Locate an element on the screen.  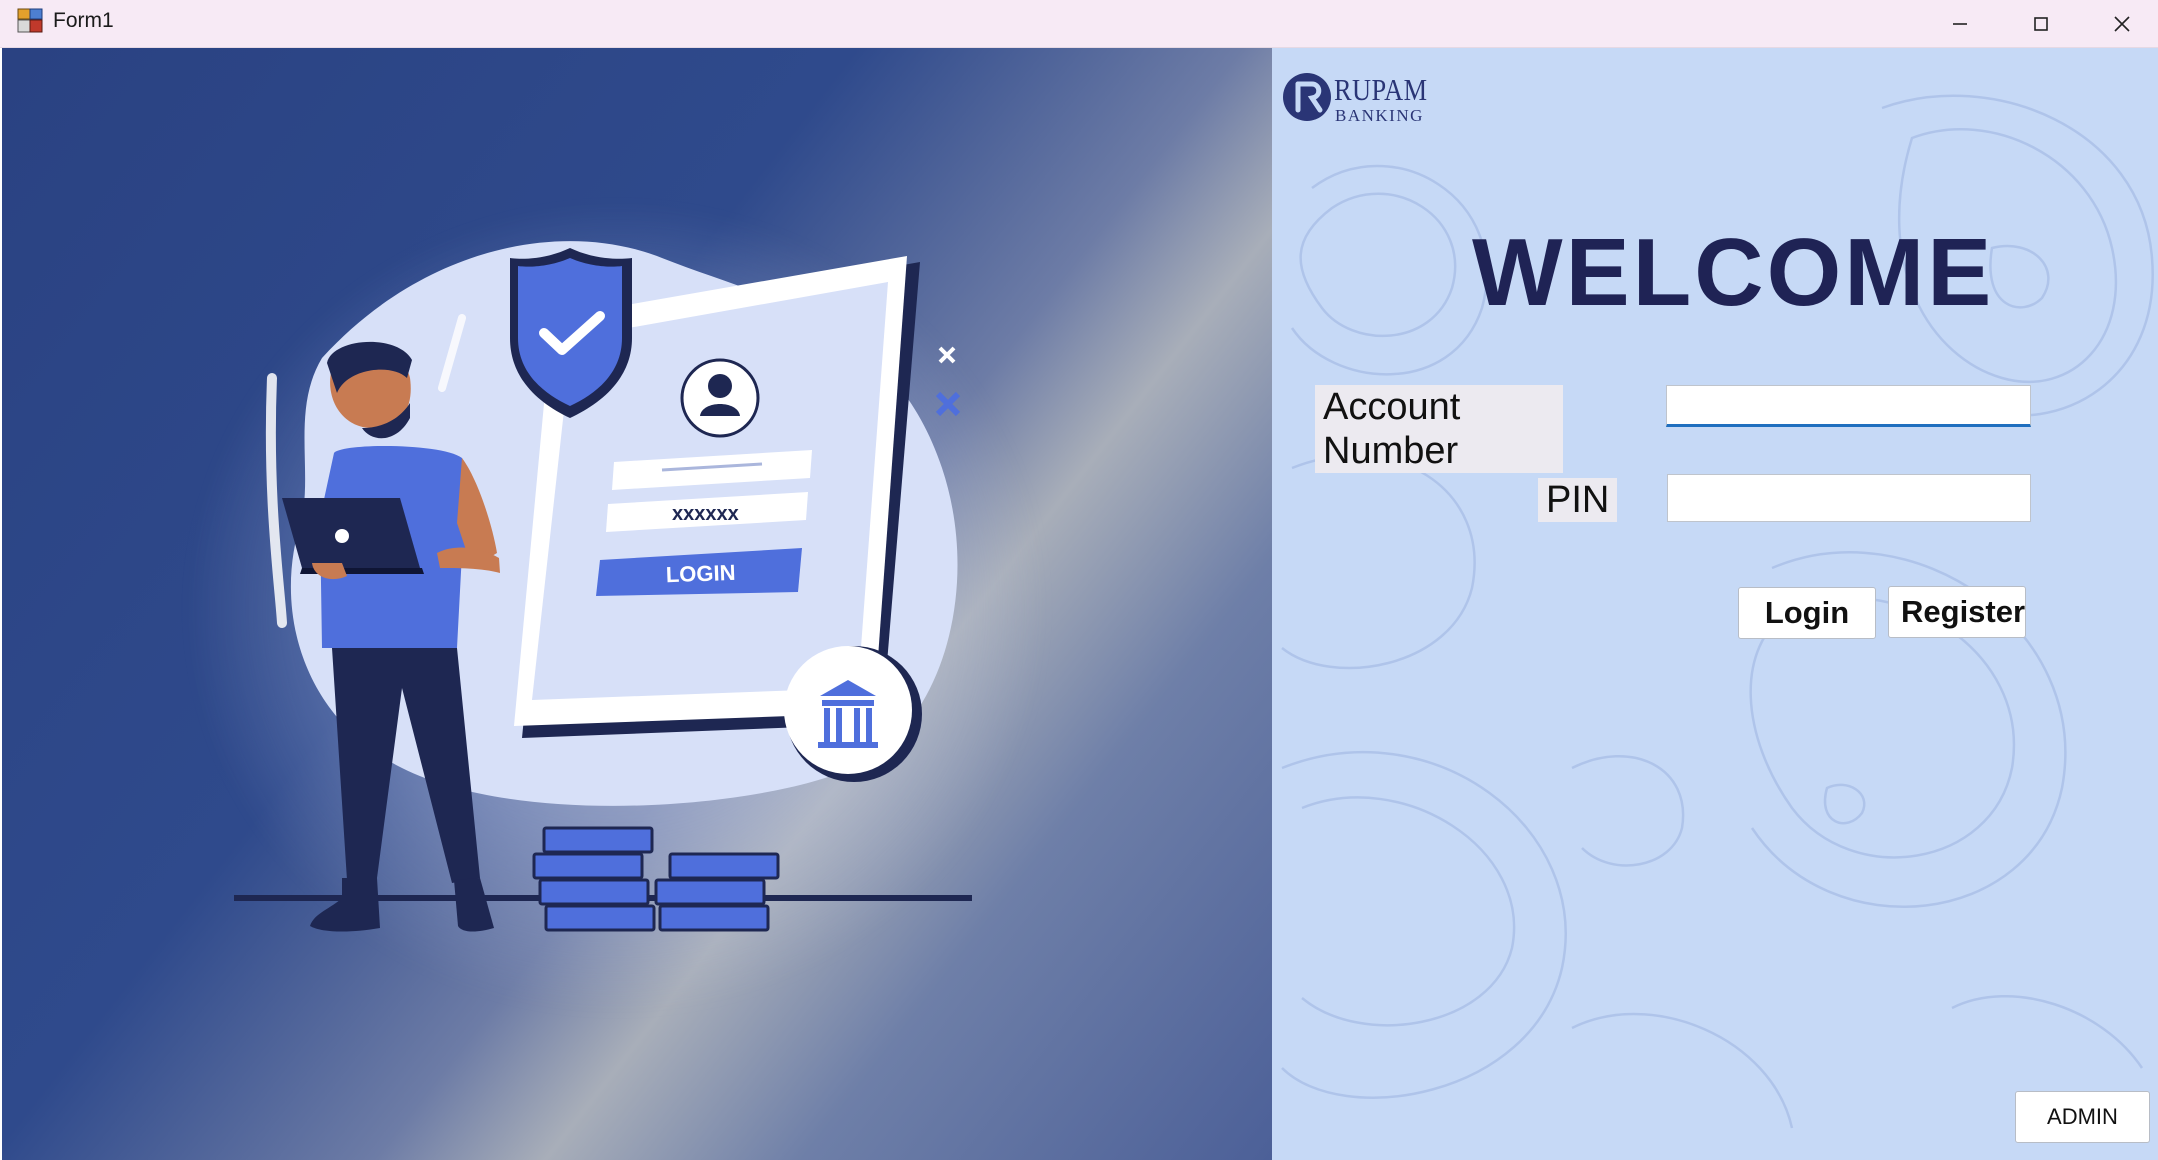
app-icon is located at coordinates (30, 20).